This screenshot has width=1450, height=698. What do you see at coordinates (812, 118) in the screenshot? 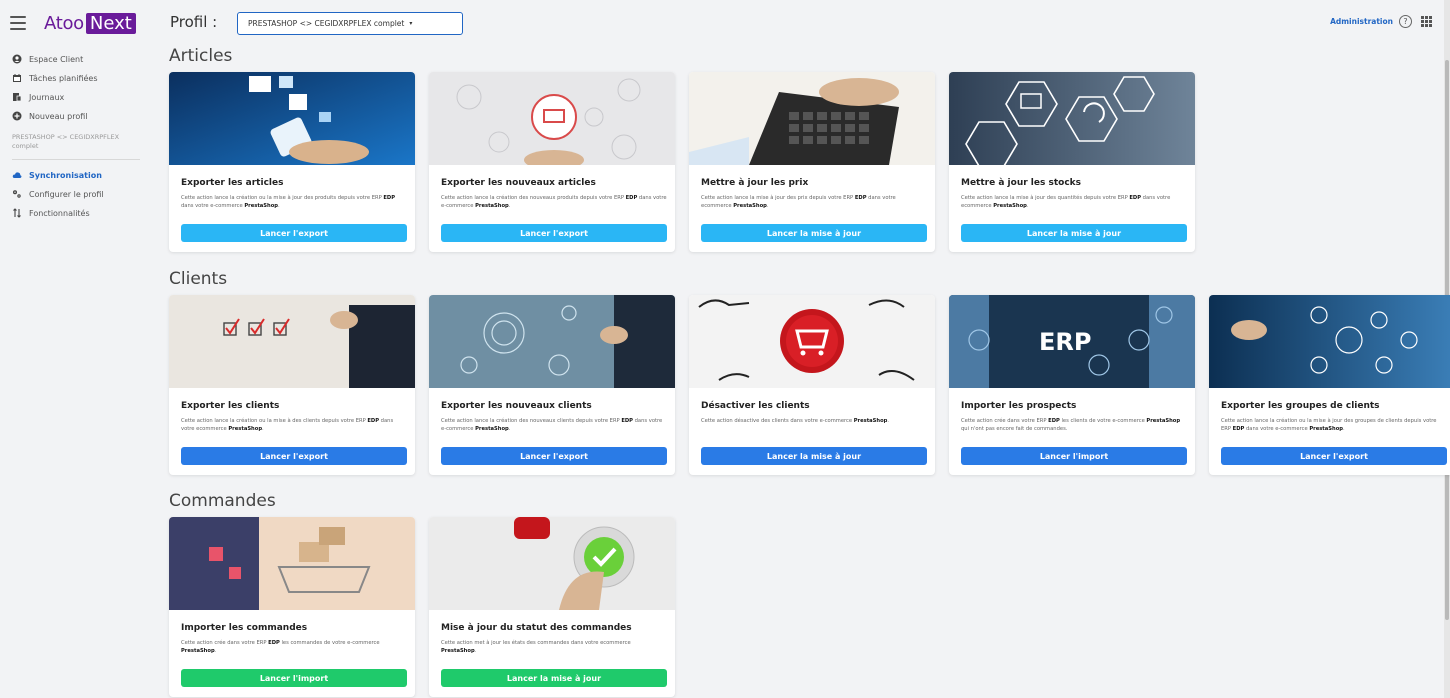
I see `calculator-image` at bounding box center [812, 118].